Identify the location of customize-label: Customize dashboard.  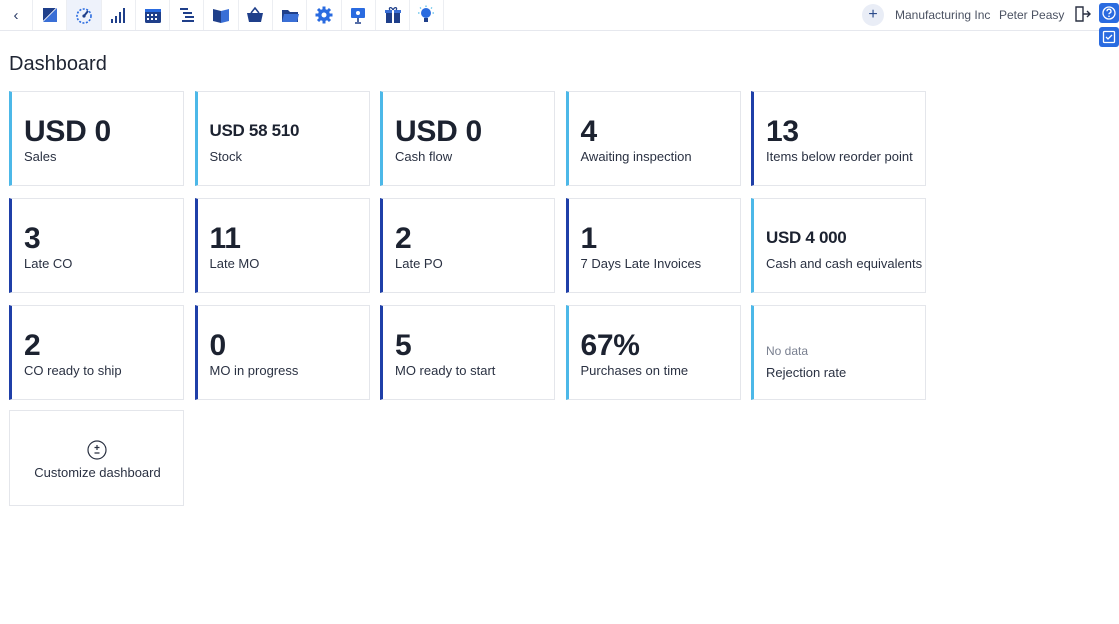
(97, 472).